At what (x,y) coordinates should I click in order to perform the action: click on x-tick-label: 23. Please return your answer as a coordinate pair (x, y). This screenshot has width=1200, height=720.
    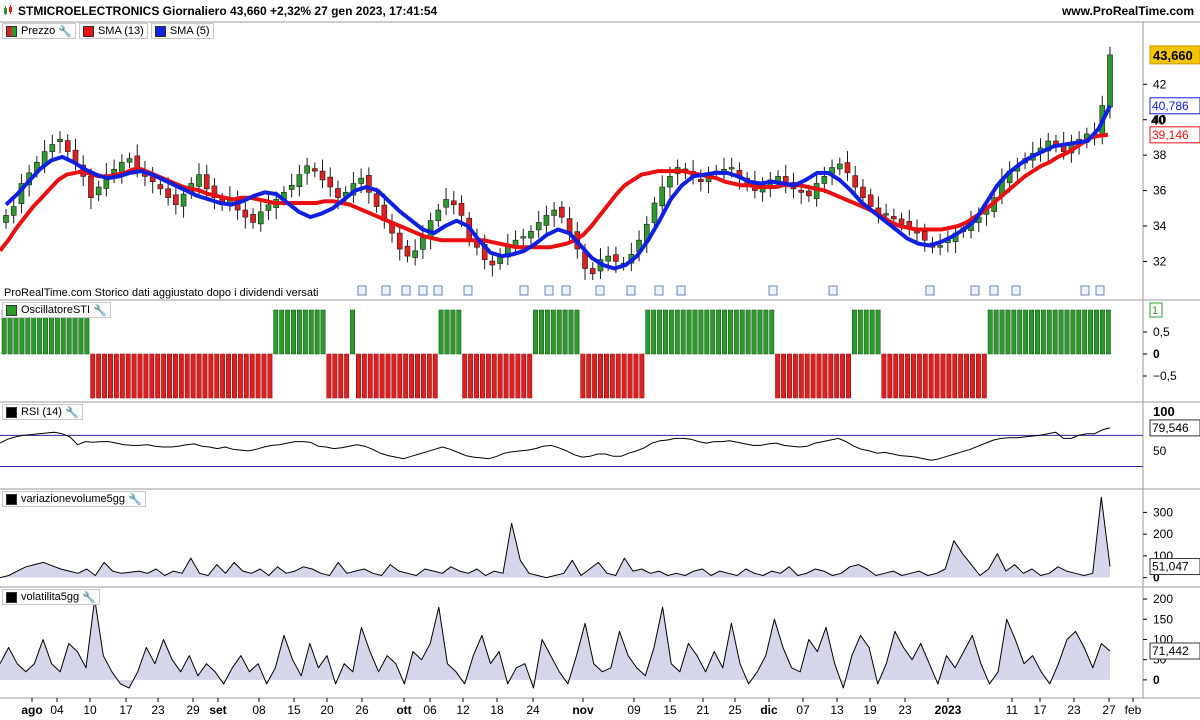
    Looking at the image, I should click on (158, 710).